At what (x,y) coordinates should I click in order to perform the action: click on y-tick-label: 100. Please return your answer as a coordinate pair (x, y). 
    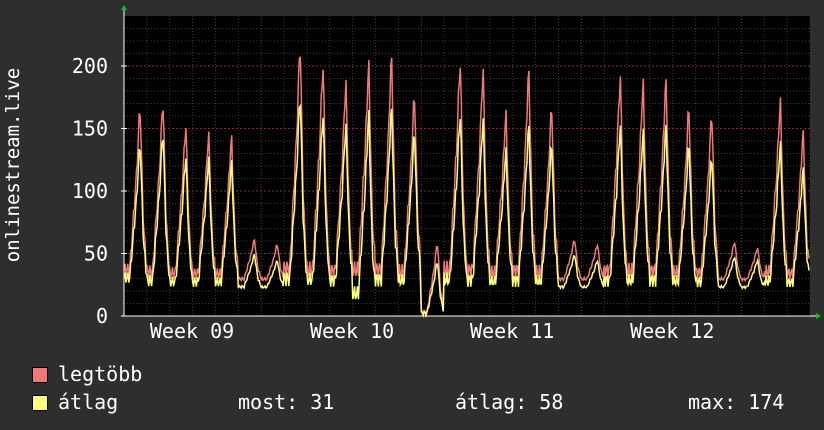
    Looking at the image, I should click on (90, 191).